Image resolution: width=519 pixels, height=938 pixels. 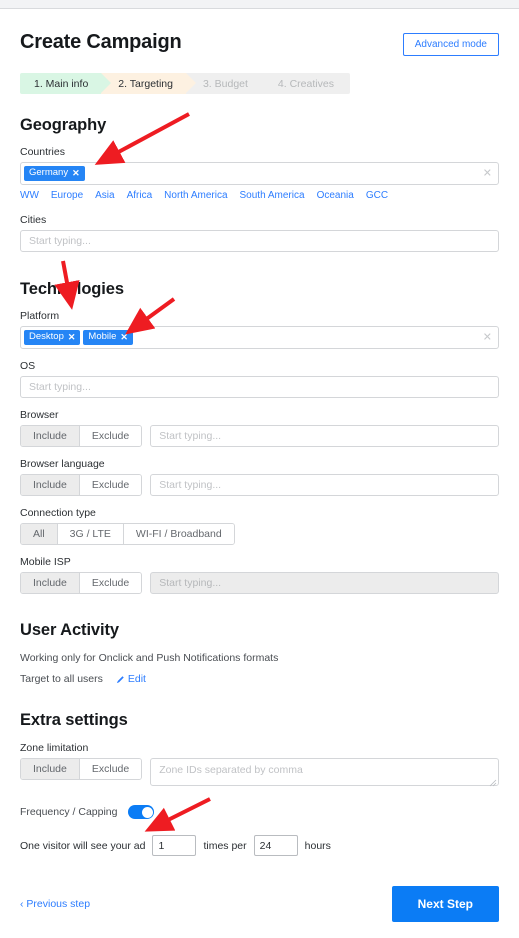 What do you see at coordinates (58, 513) in the screenshot?
I see `connection-type-label: Connection type` at bounding box center [58, 513].